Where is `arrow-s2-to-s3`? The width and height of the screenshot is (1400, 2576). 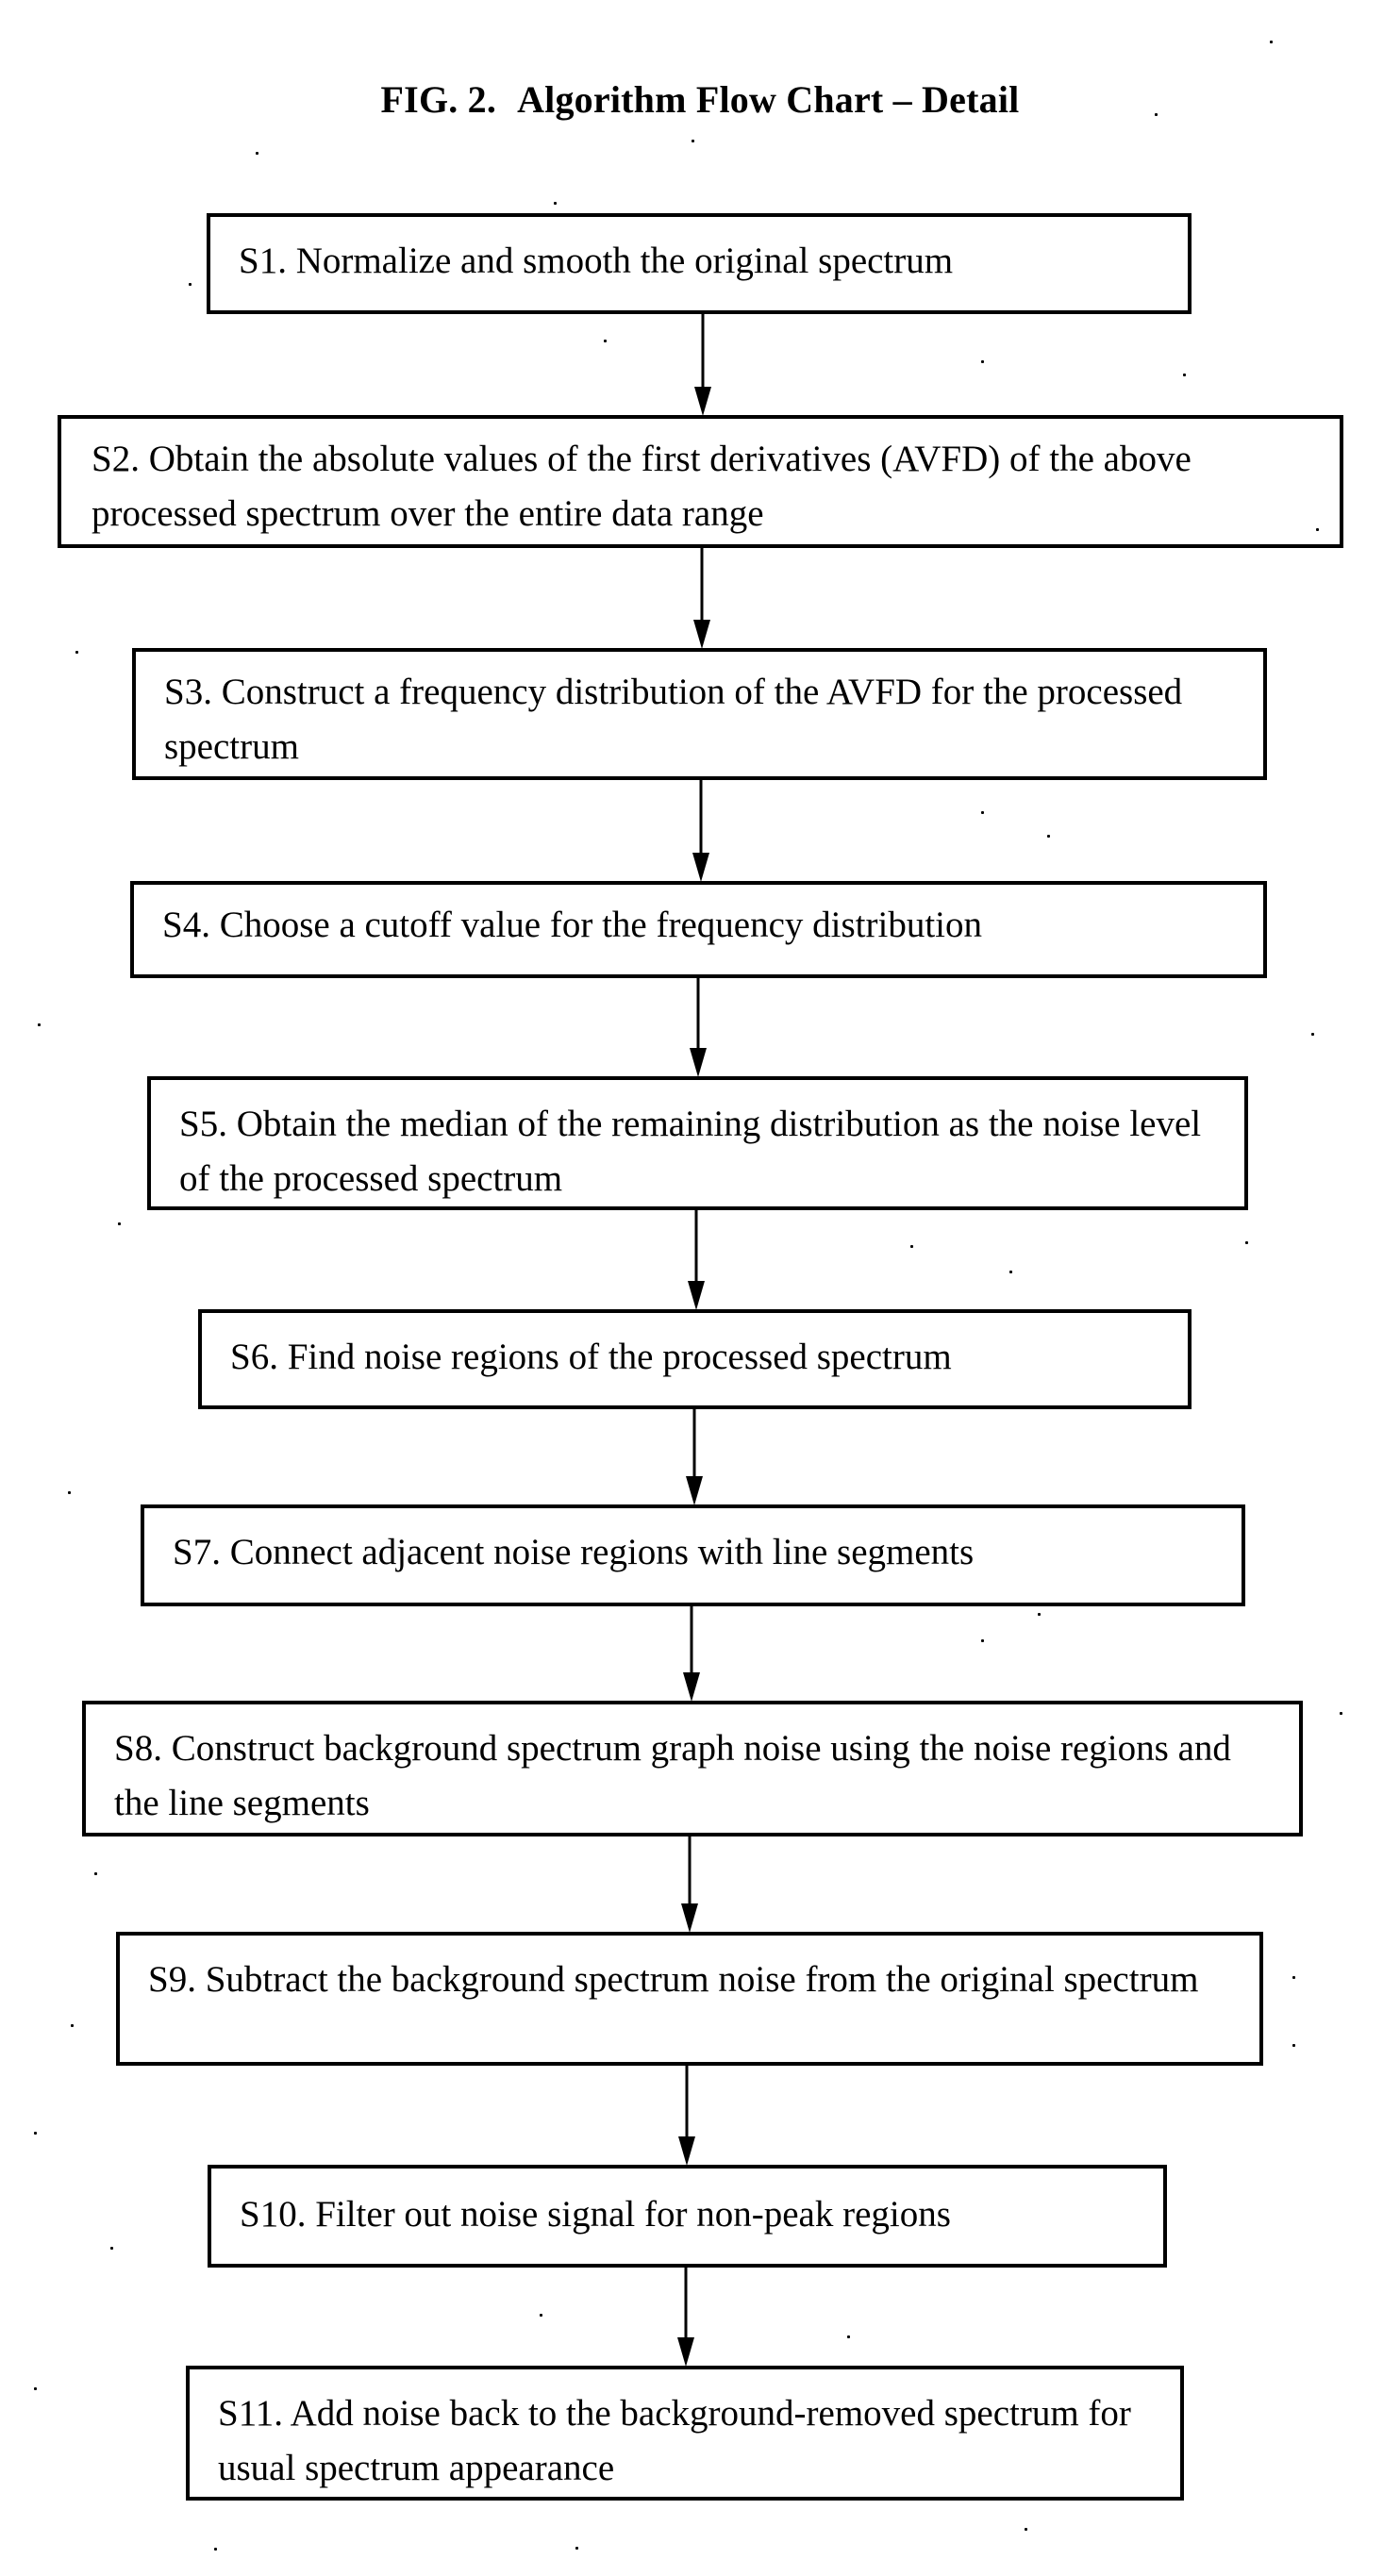
arrow-s2-to-s3 is located at coordinates (701, 599).